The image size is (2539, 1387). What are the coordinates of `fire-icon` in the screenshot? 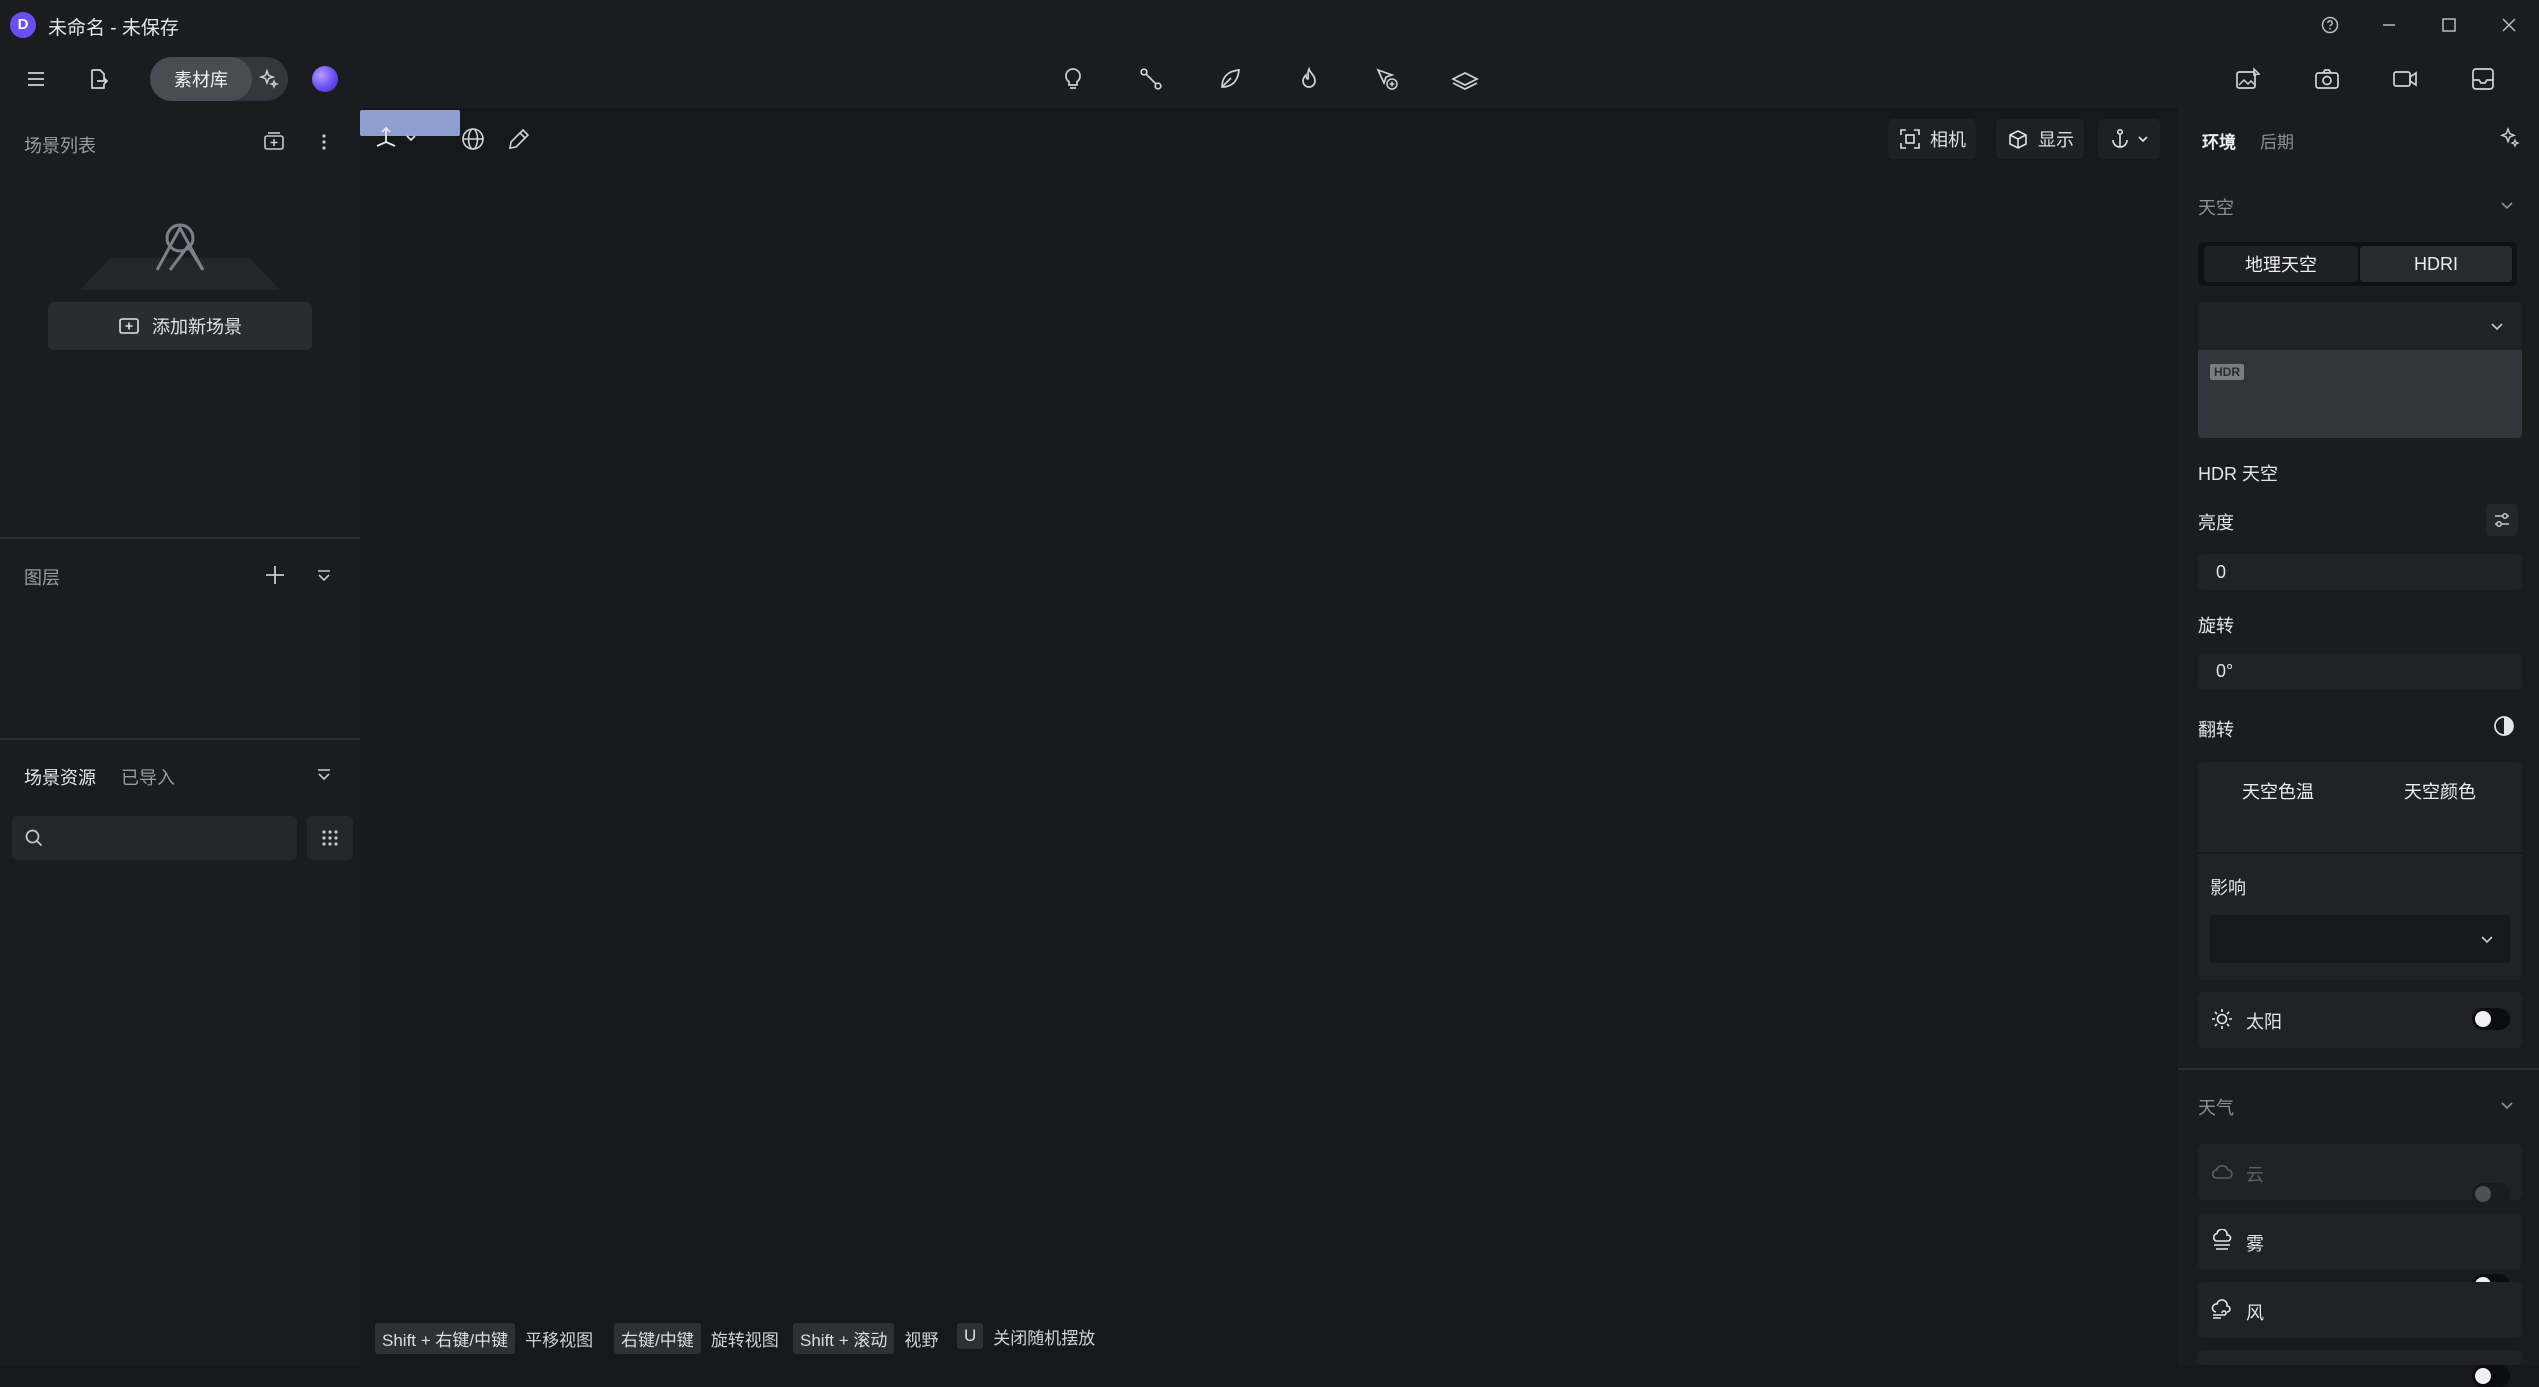 It's located at (1309, 79).